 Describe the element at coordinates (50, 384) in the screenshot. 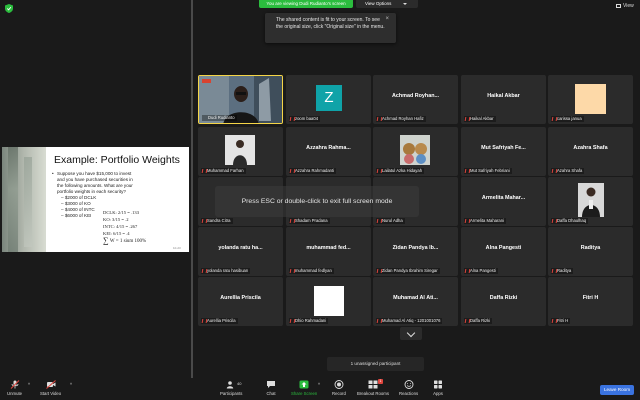

I see `video-camera-off-icon` at that location.